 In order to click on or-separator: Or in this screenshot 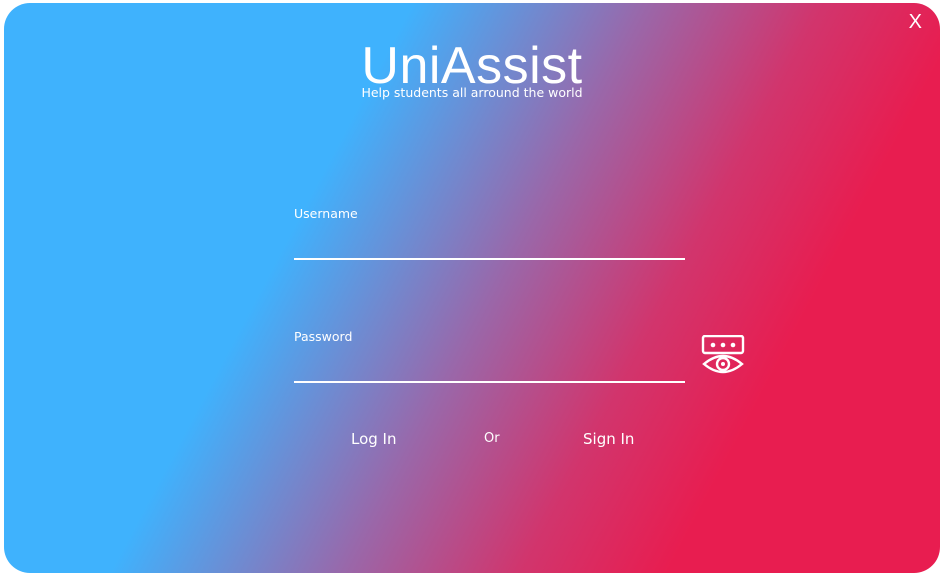, I will do `click(492, 438)`.